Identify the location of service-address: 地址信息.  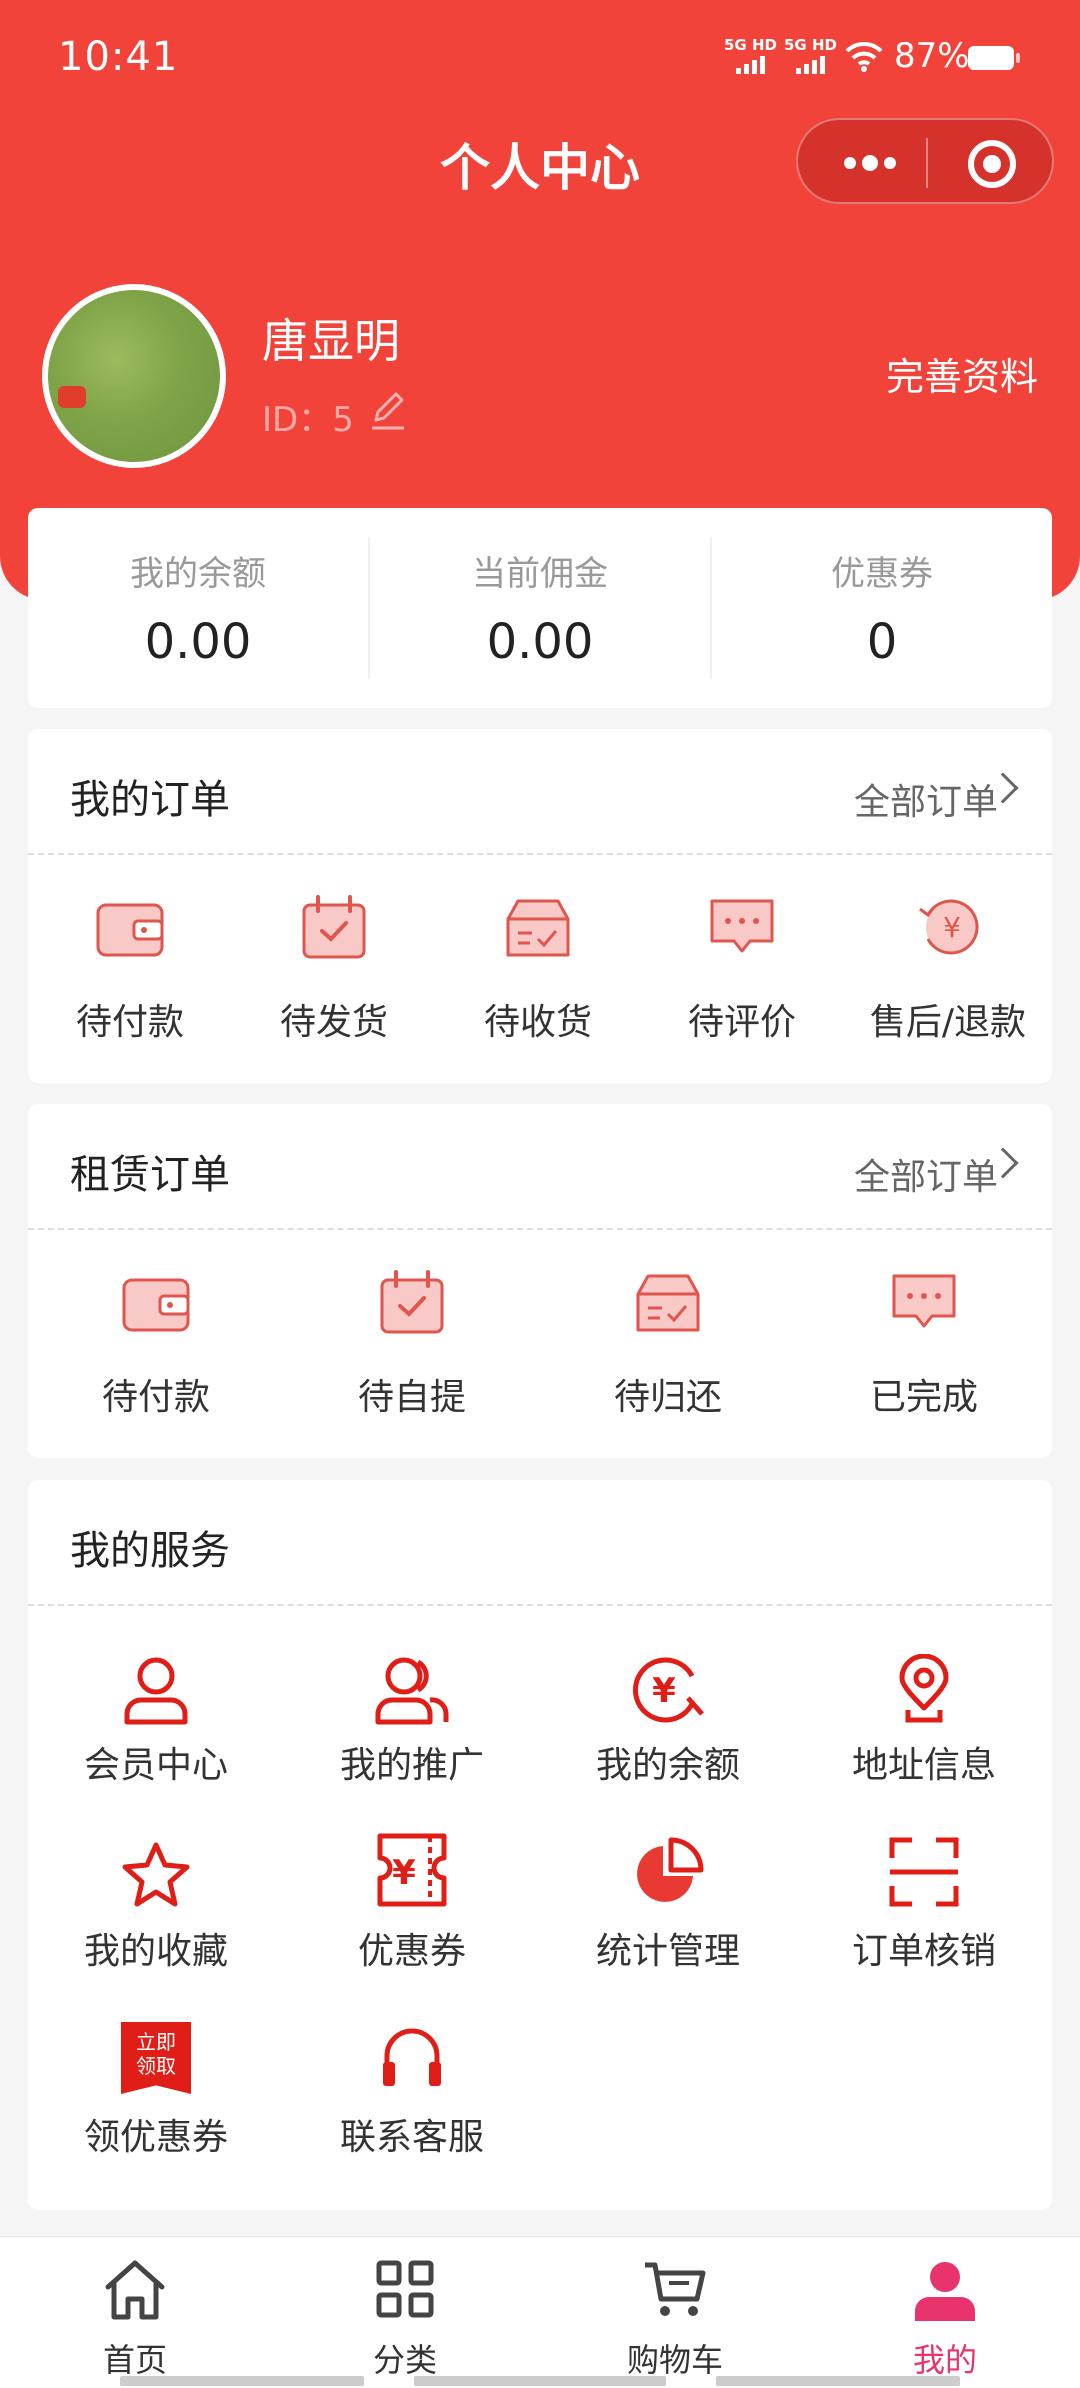
(924, 1729).